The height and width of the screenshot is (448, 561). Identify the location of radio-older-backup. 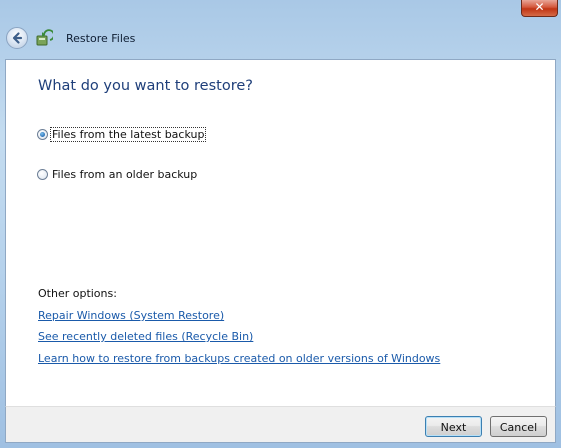
(42, 174).